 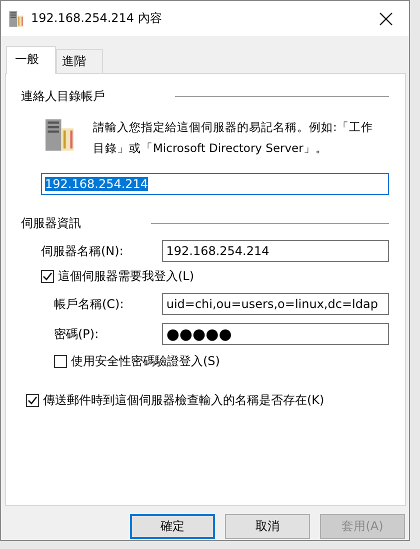 What do you see at coordinates (275, 251) in the screenshot?
I see `server-name-field: 192.168.254.214` at bounding box center [275, 251].